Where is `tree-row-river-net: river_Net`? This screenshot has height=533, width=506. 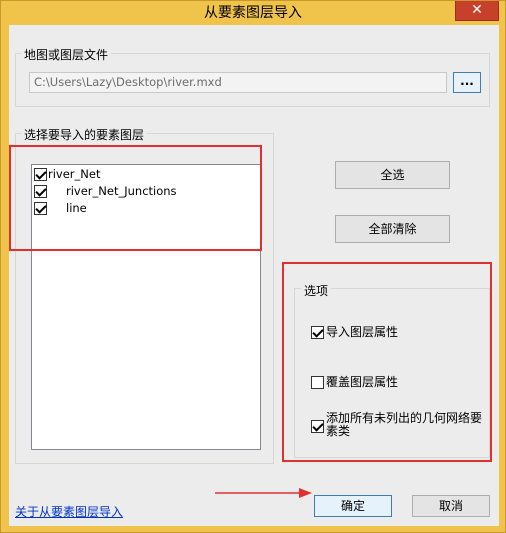 tree-row-river-net: river_Net is located at coordinates (67, 175).